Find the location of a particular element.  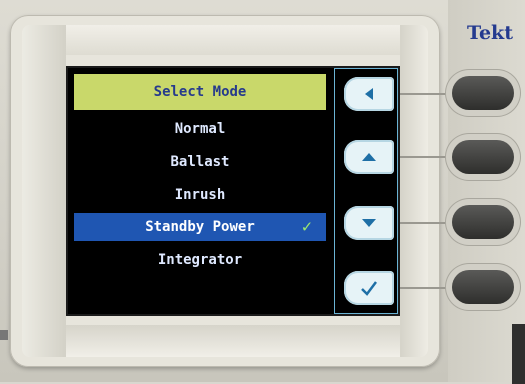

selected-checkmark-icon: ✓ is located at coordinates (306, 227).